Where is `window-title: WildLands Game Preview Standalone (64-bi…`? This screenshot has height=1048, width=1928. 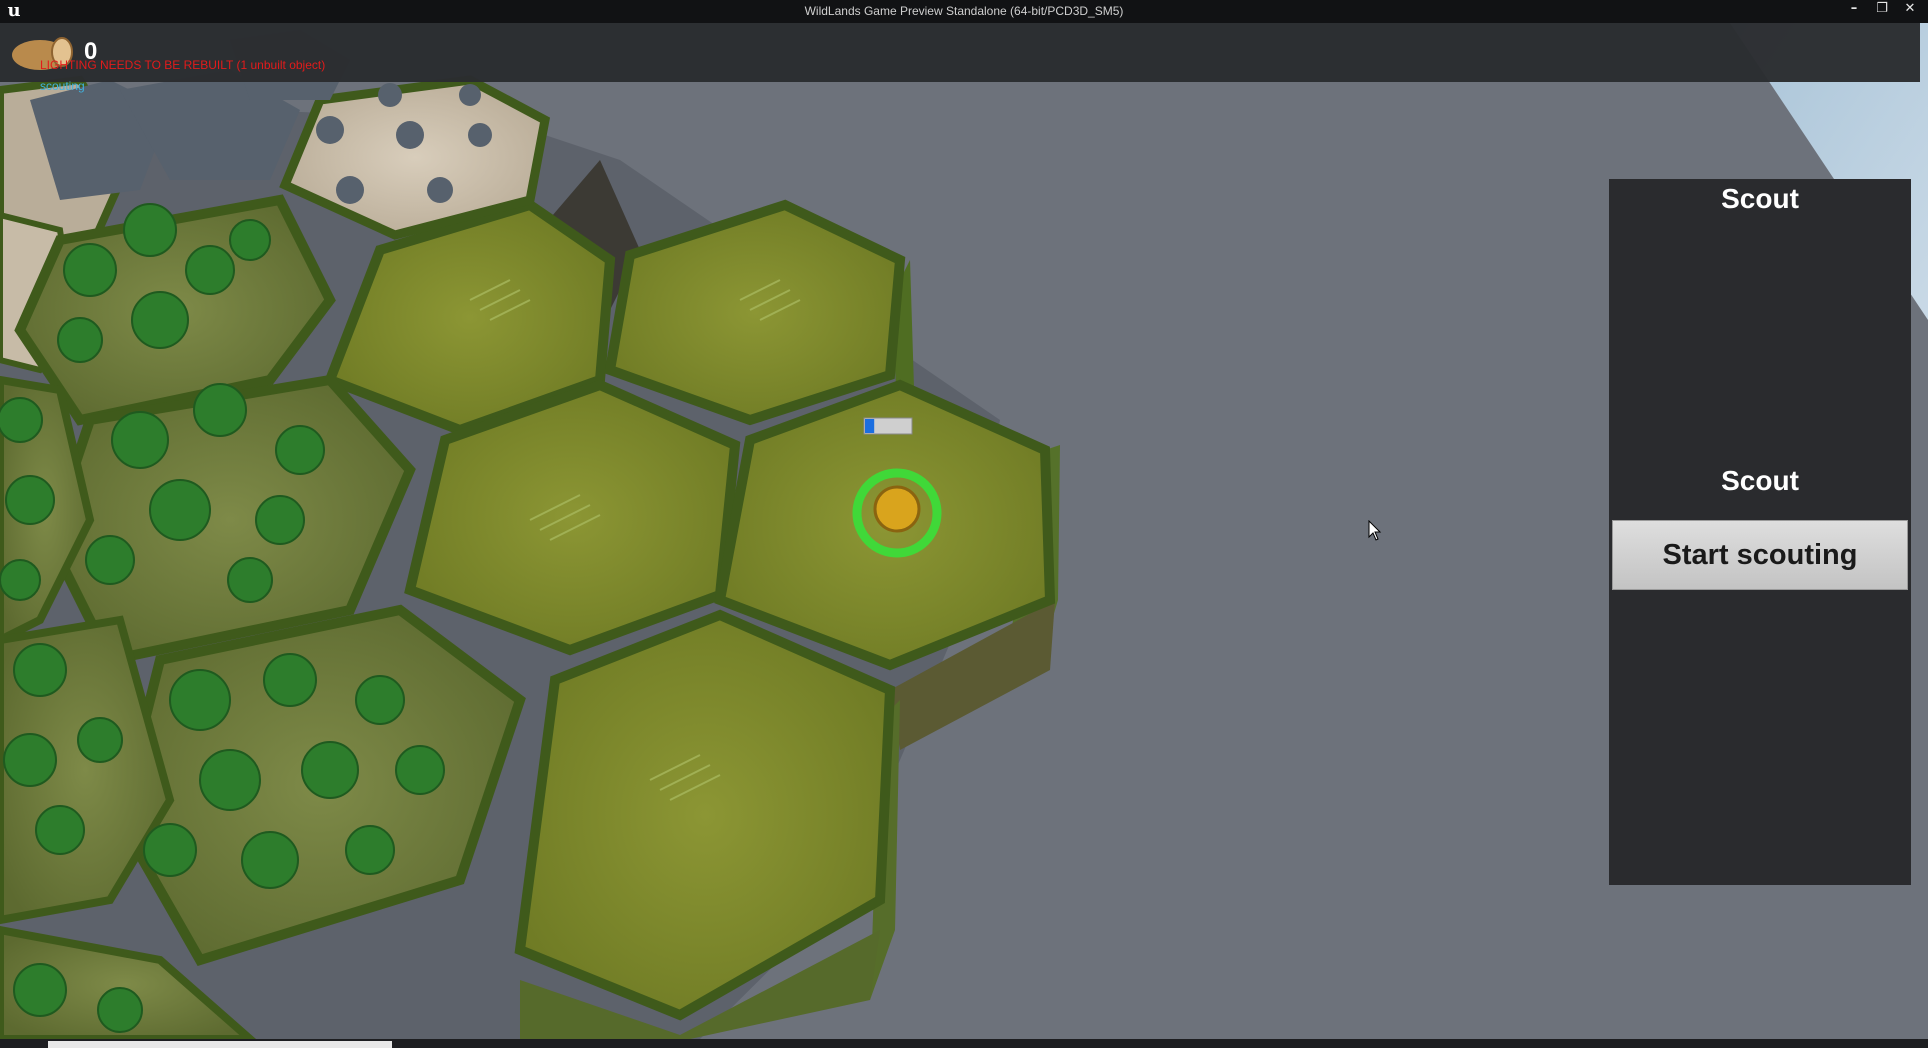 window-title: WildLands Game Preview Standalone (64-bi… is located at coordinates (964, 11).